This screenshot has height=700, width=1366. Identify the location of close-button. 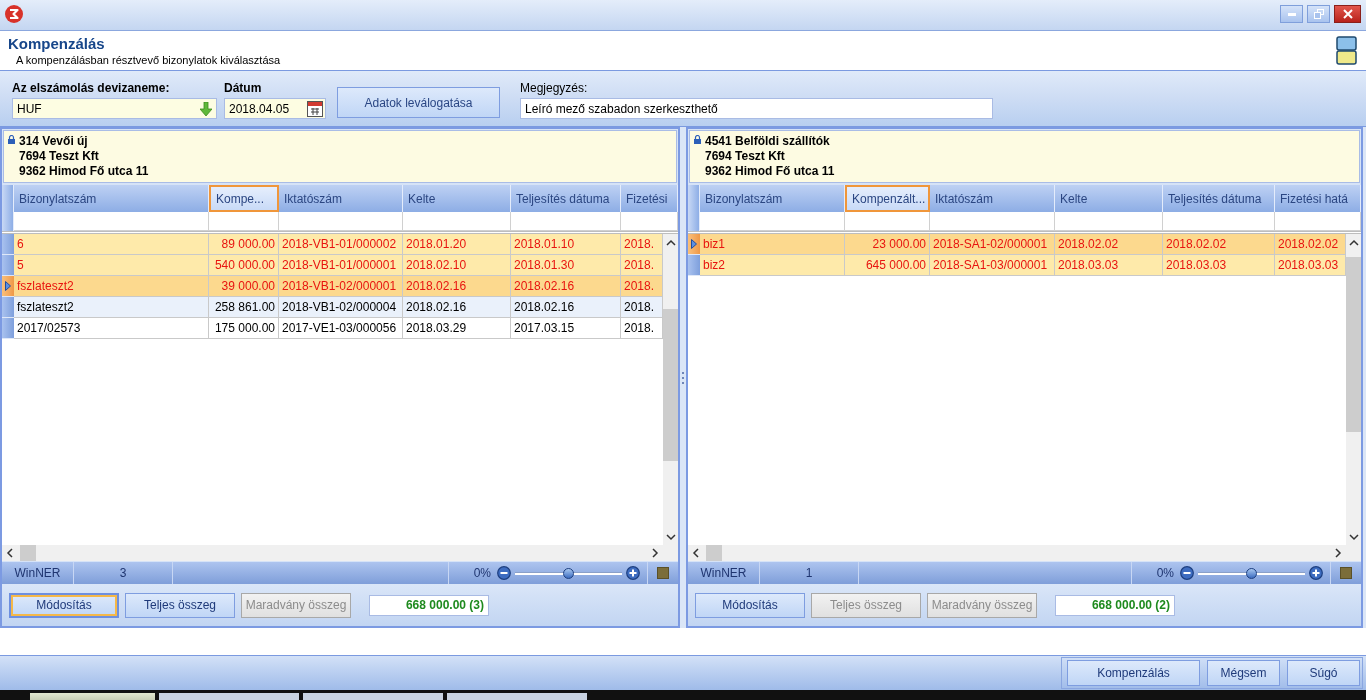
(1347, 14).